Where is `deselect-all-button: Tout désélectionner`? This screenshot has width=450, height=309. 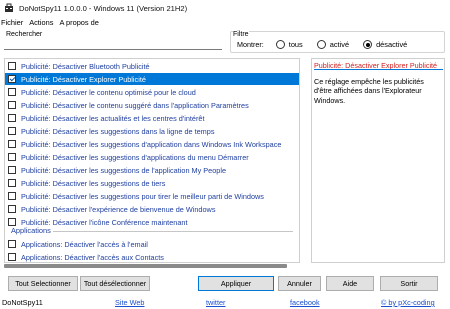
deselect-all-button: Tout désélectionner is located at coordinates (115, 283).